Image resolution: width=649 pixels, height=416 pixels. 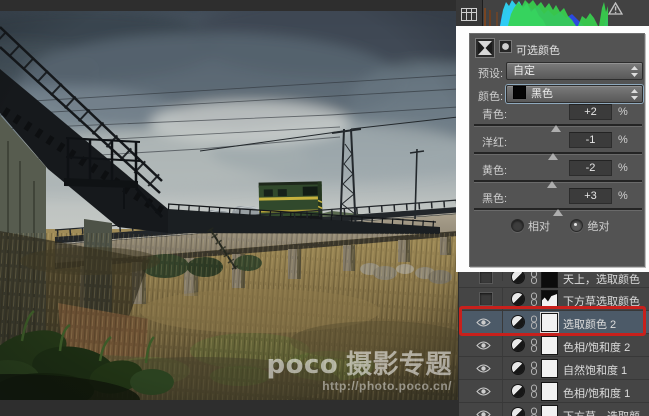 I want to click on magenta-slider-thumb, so click(x=553, y=156).